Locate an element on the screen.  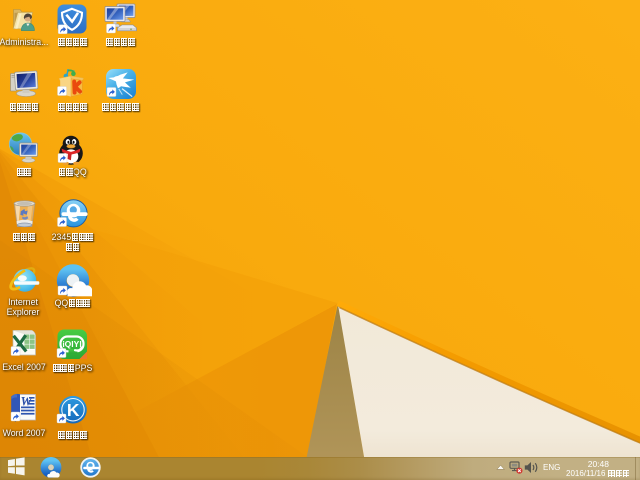
svg-text: K is located at coordinates (73, 410).